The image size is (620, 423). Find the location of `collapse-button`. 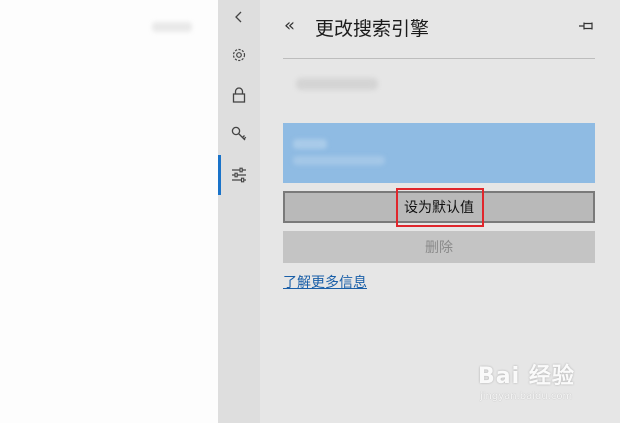

collapse-button is located at coordinates (239, 17).